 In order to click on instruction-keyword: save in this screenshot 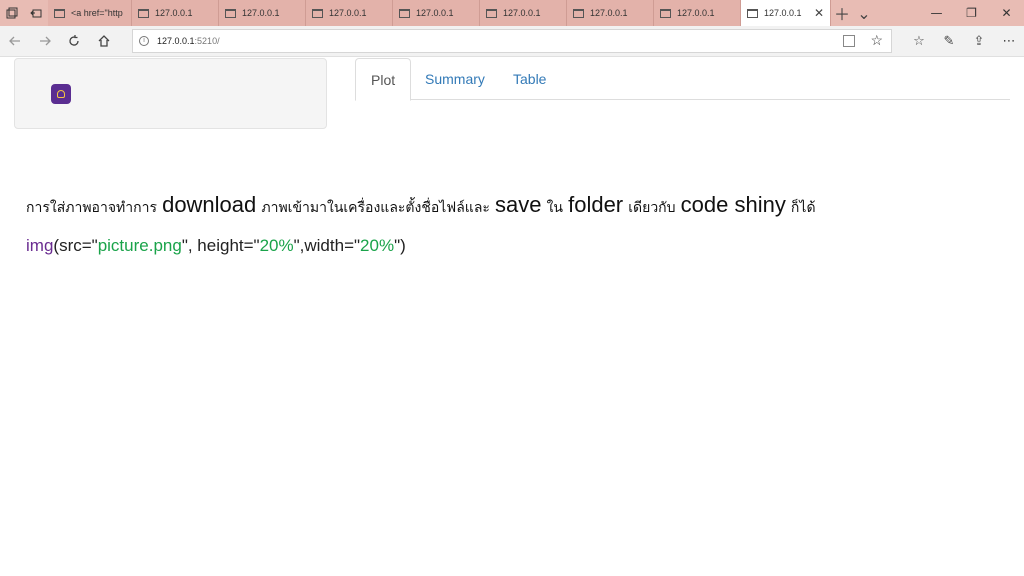, I will do `click(518, 204)`.